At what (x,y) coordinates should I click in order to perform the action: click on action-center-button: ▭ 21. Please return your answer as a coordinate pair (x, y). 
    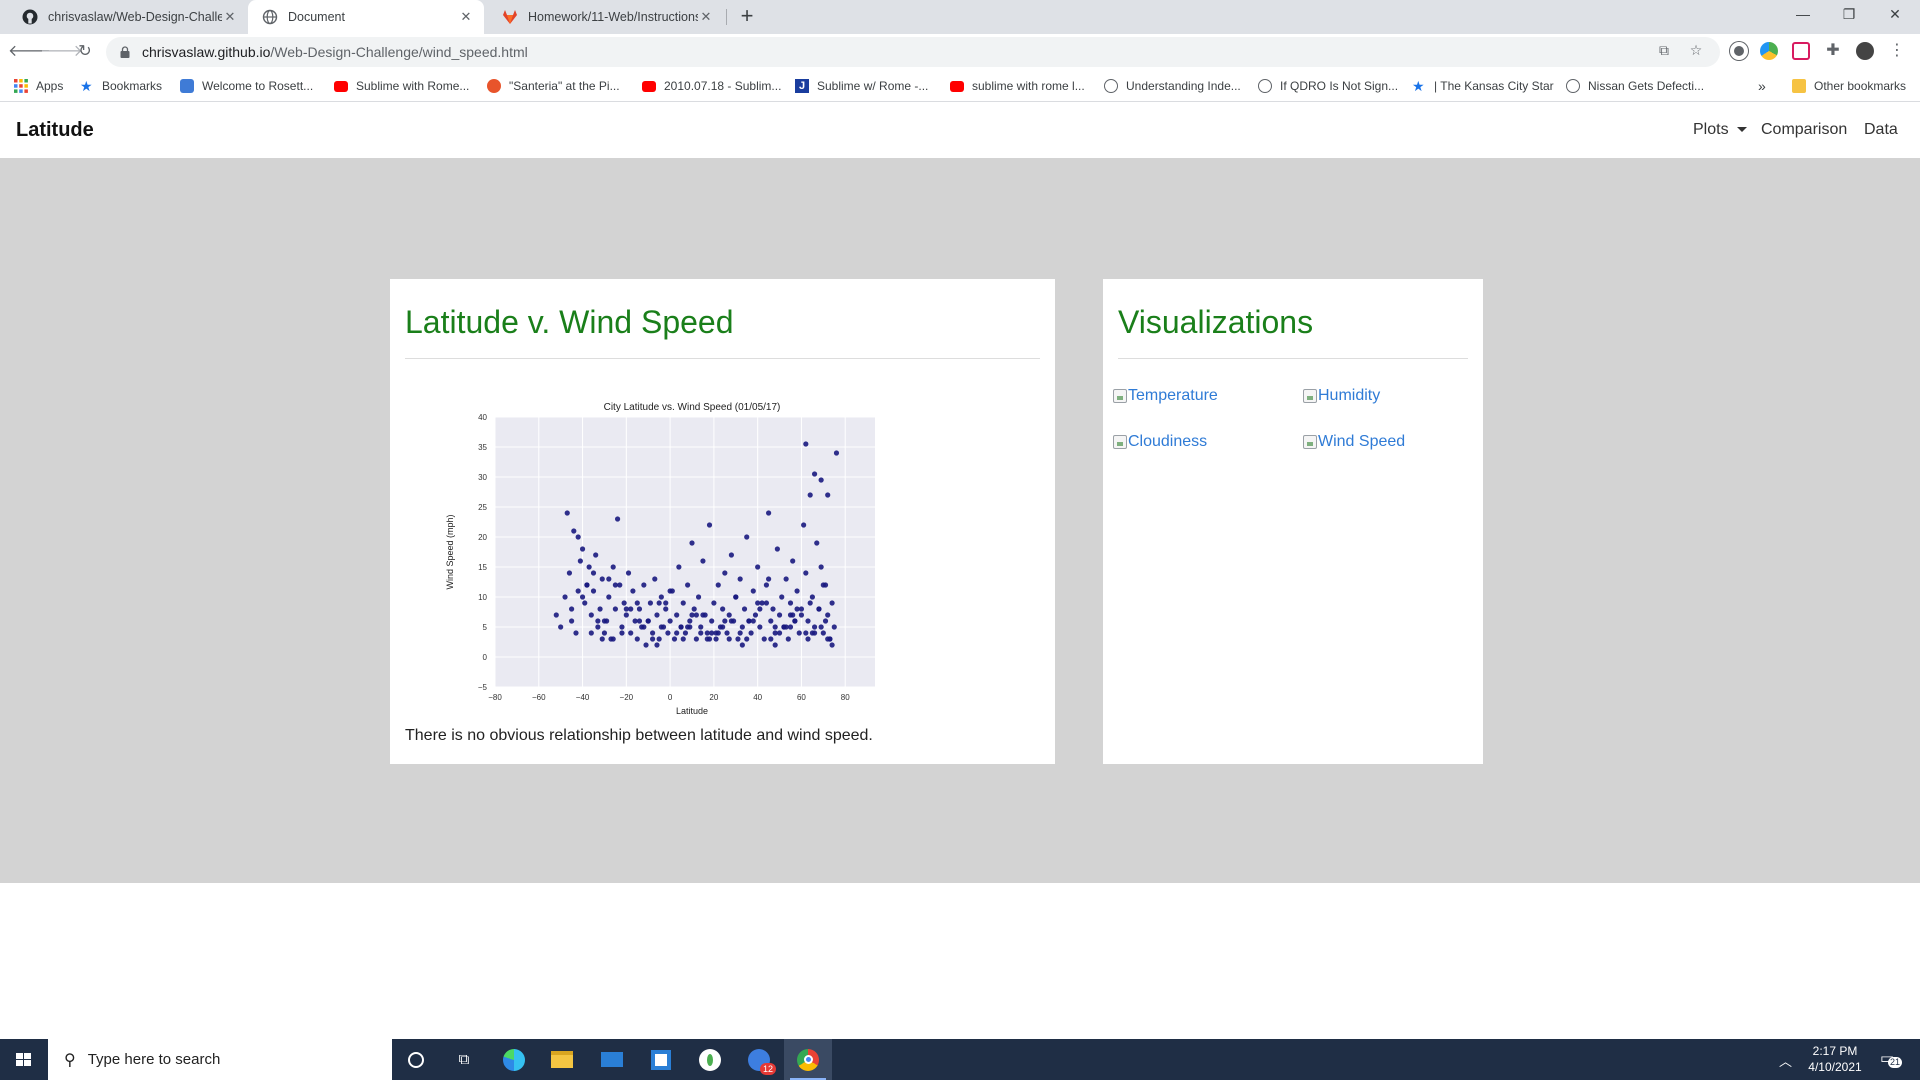
    Looking at the image, I should click on (1891, 1058).